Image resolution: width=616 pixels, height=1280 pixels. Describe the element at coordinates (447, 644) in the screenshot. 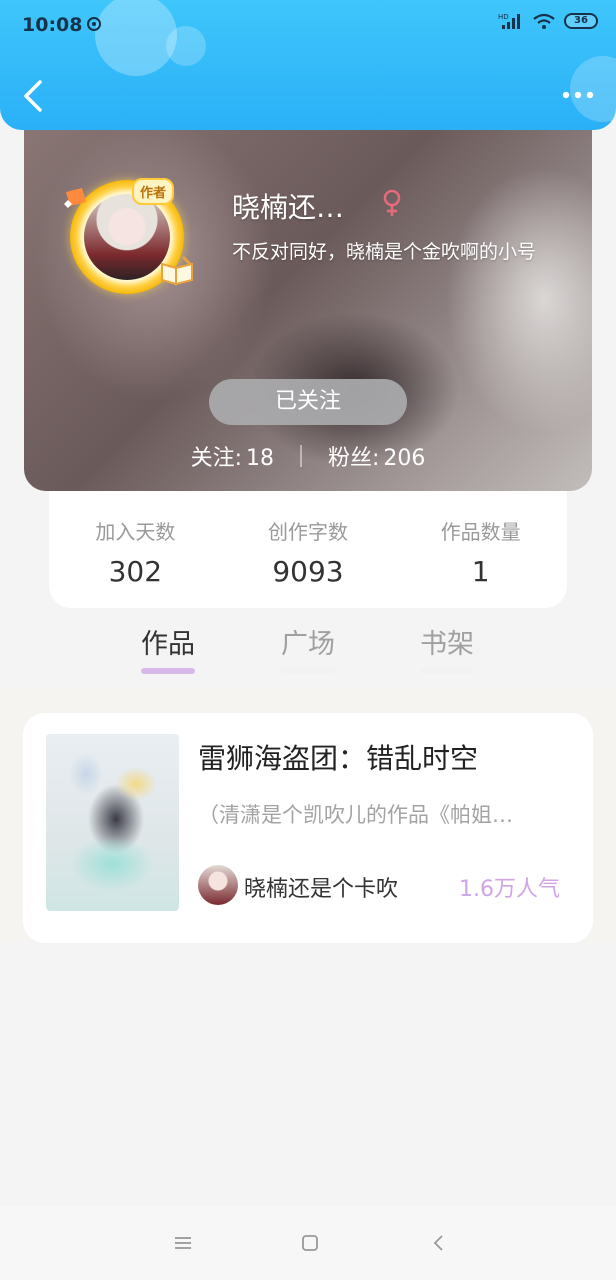

I see `tab-label: 书架` at that location.